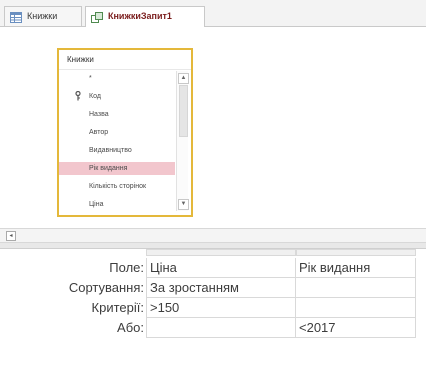  Describe the element at coordinates (183, 111) in the screenshot. I see `scrollbar-thumb` at that location.